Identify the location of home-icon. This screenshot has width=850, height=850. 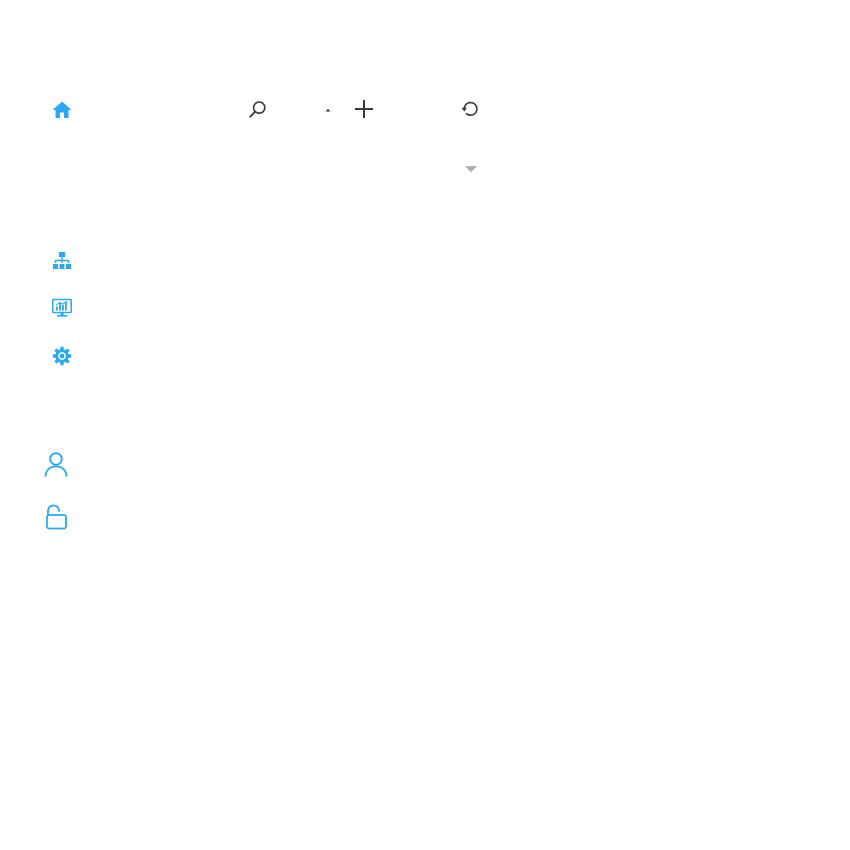
(62, 110).